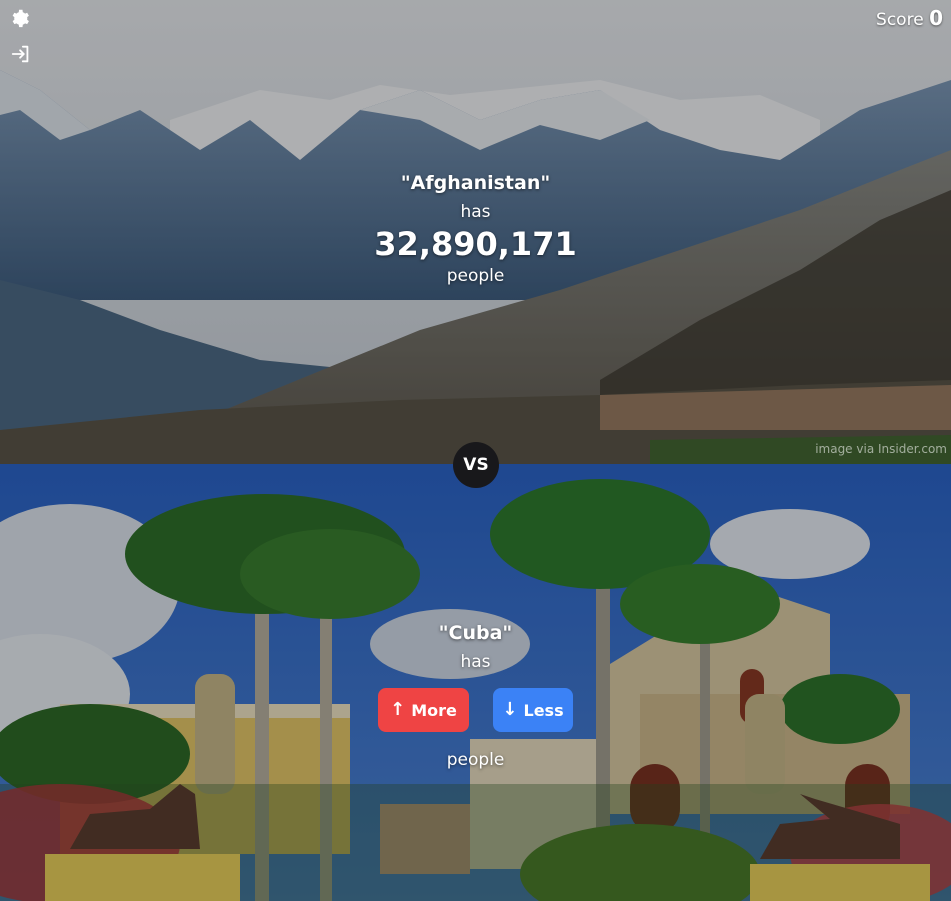 Image resolution: width=951 pixels, height=901 pixels. Describe the element at coordinates (881, 449) in the screenshot. I see `image-credit: image via Insider.com` at that location.